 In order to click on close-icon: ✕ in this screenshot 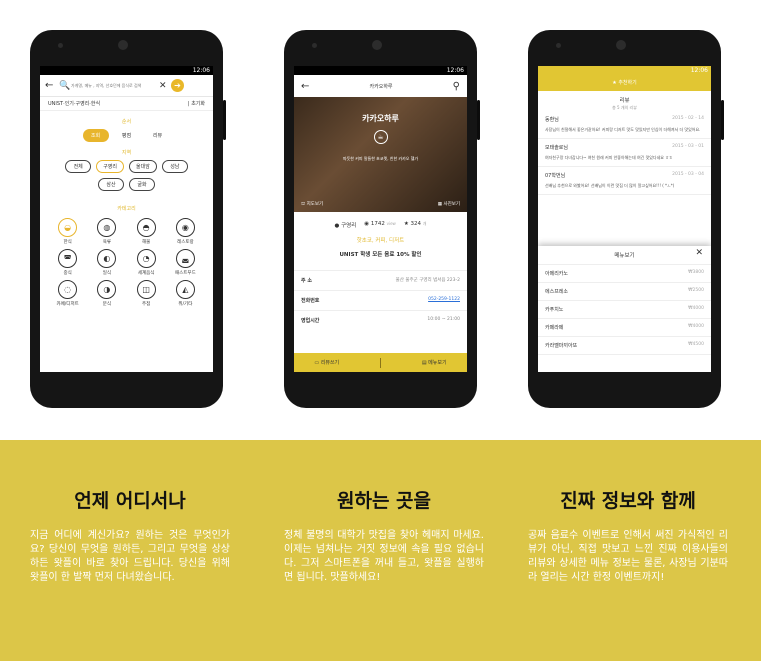, I will do `click(699, 253)`.